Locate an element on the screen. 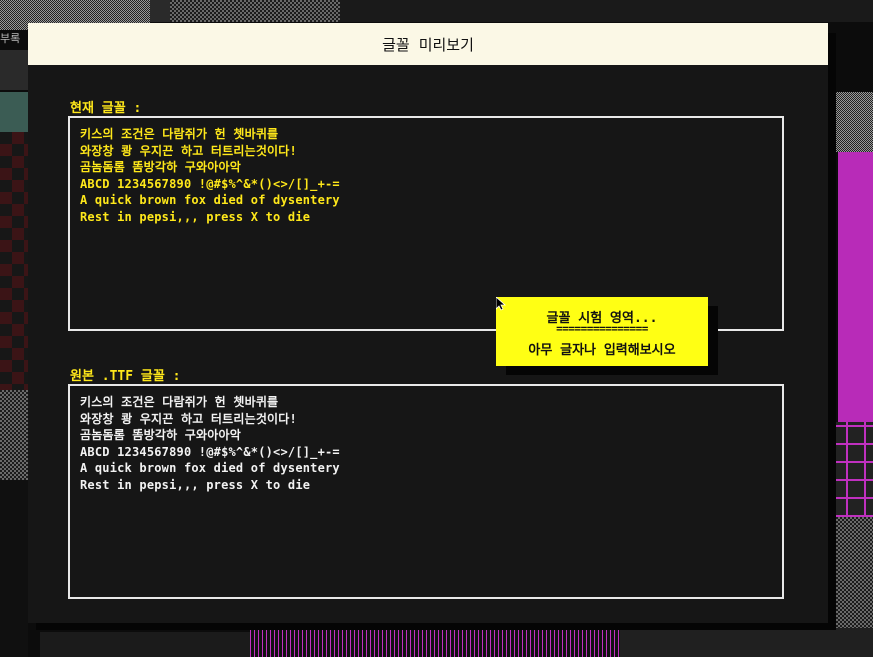 This screenshot has width=873, height=657. current-font-label: 현재 글꼴 : is located at coordinates (106, 108).